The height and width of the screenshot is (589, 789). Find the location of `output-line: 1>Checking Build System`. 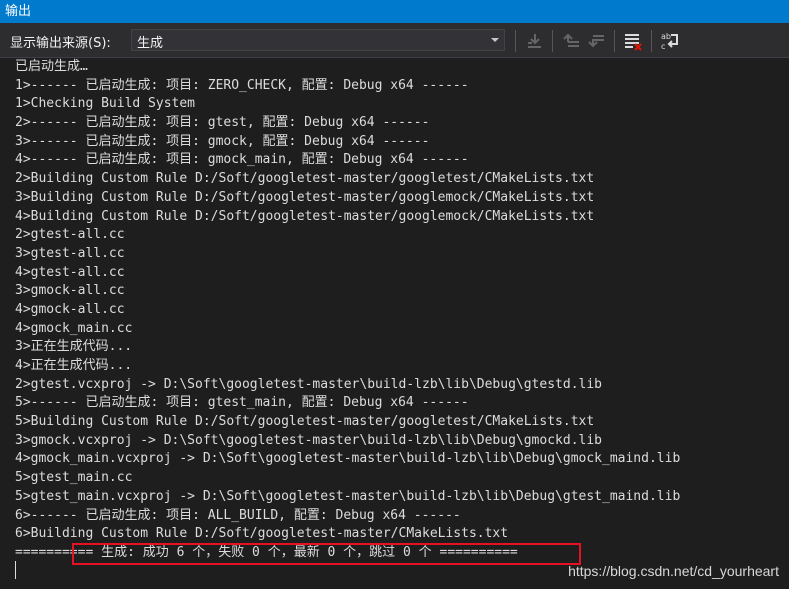

output-line: 1>Checking Build System is located at coordinates (105, 104).